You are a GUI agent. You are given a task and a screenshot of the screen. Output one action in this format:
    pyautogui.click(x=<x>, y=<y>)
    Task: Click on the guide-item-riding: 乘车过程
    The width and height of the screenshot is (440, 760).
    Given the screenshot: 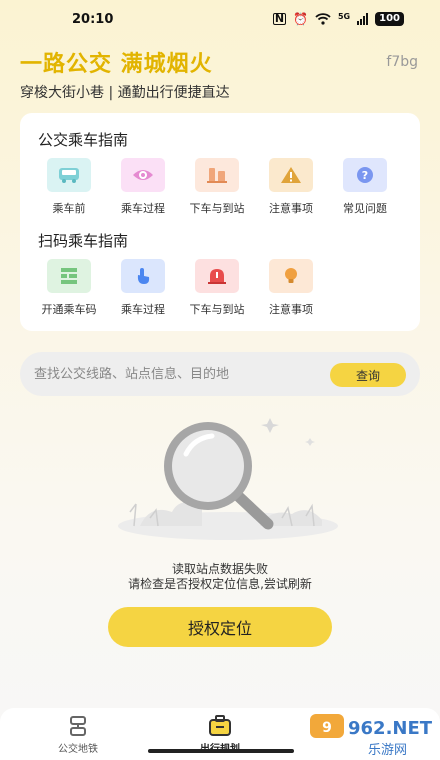 What is the action you would take?
    pyautogui.click(x=143, y=187)
    